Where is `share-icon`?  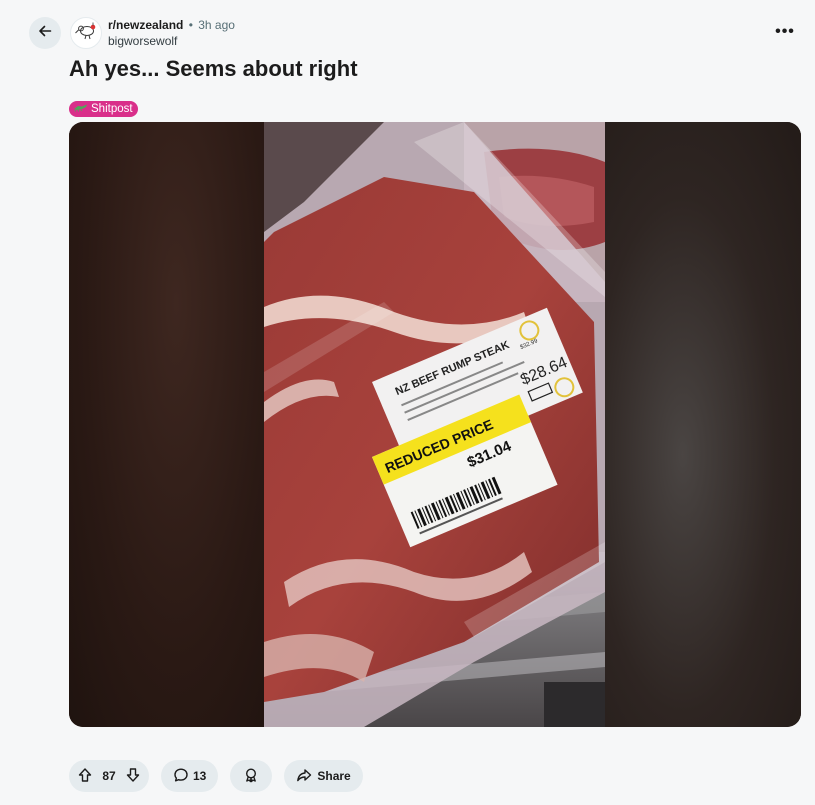 share-icon is located at coordinates (304, 776).